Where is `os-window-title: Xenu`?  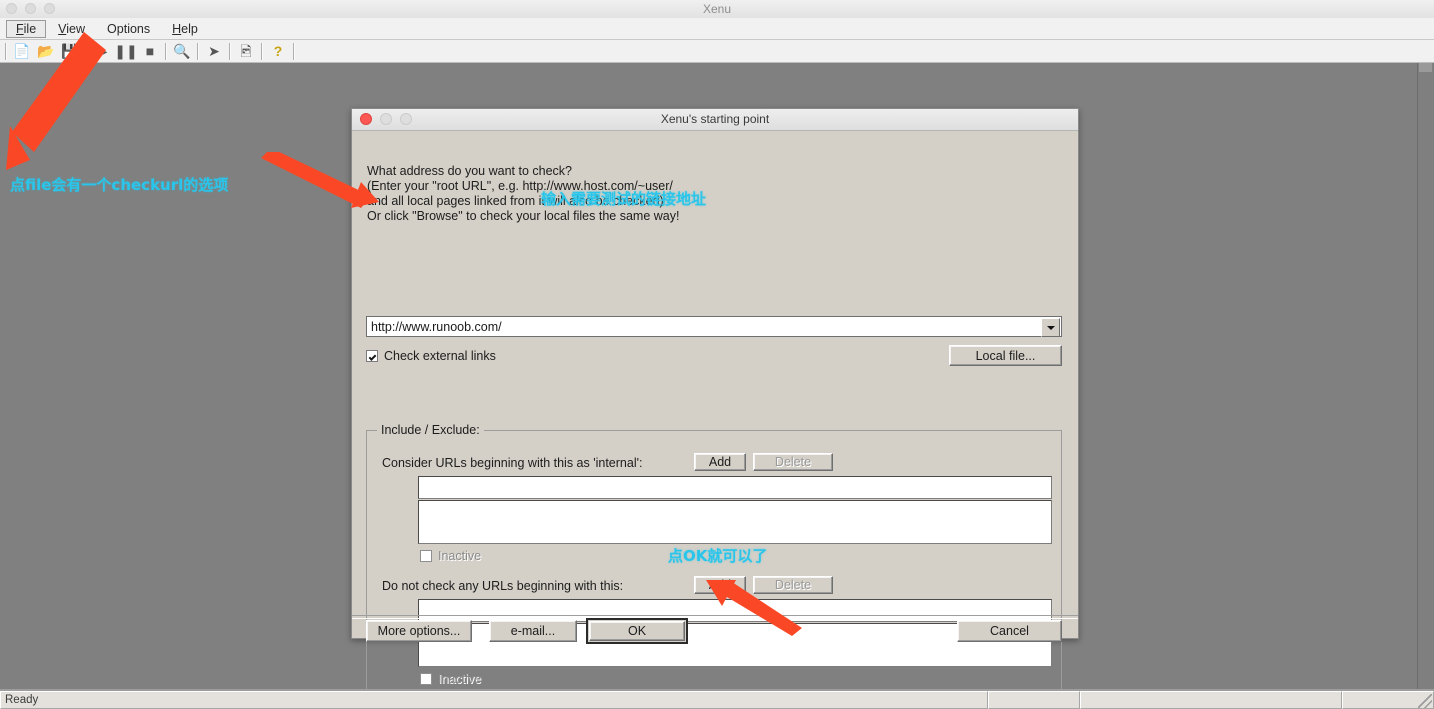 os-window-title: Xenu is located at coordinates (717, 9).